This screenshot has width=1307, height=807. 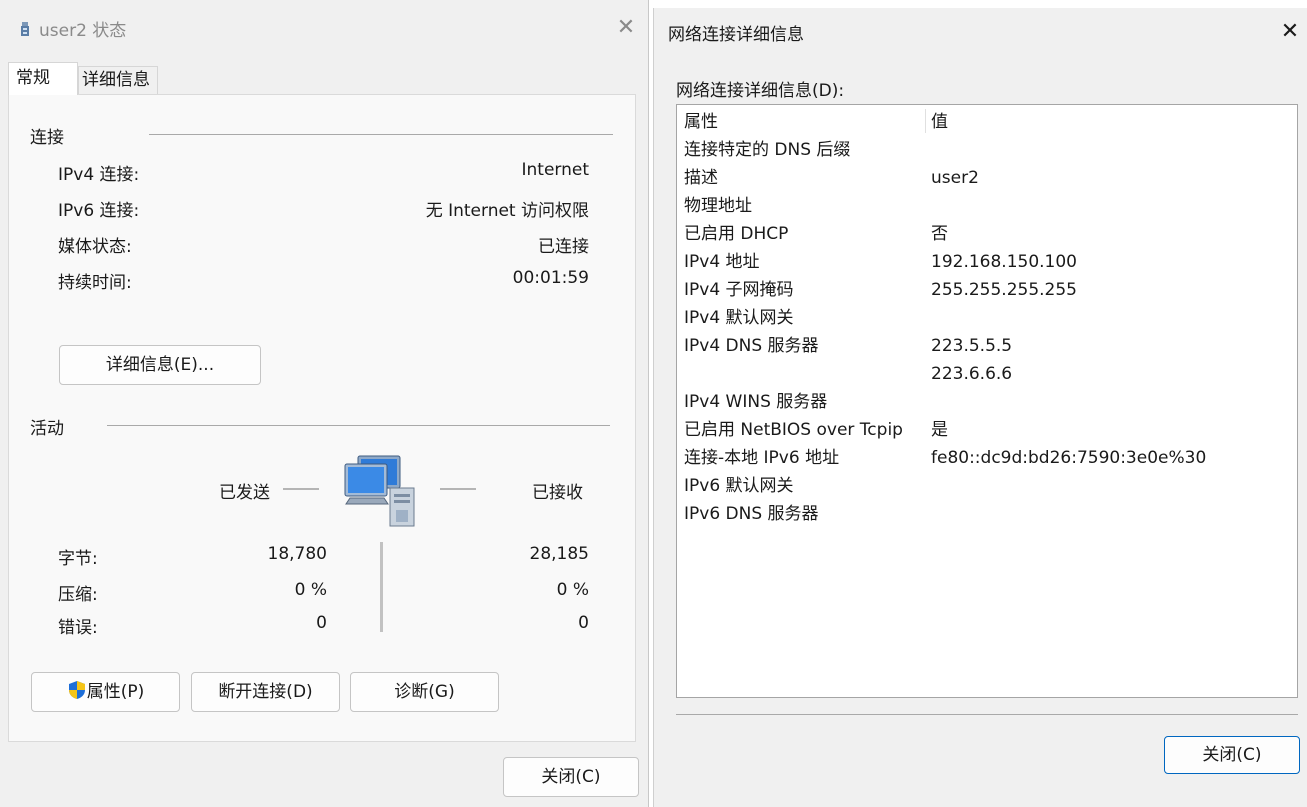 I want to click on connection-section-title: 连接, so click(x=47, y=138).